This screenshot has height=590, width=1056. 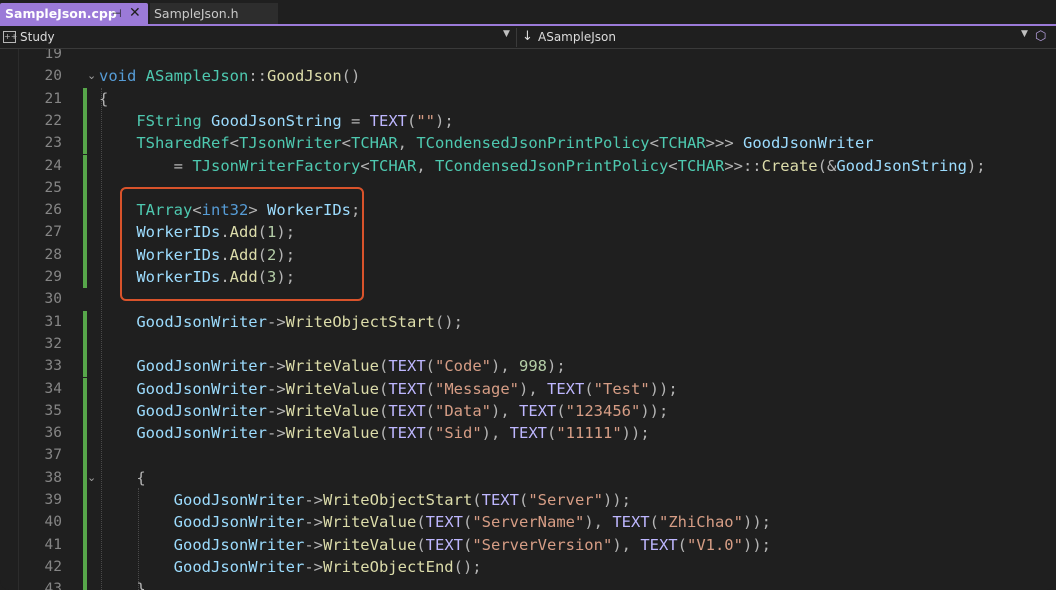 What do you see at coordinates (74, 13) in the screenshot?
I see `tab-samplejson-cpp: SampleJson.cpp ⊣ ✕` at bounding box center [74, 13].